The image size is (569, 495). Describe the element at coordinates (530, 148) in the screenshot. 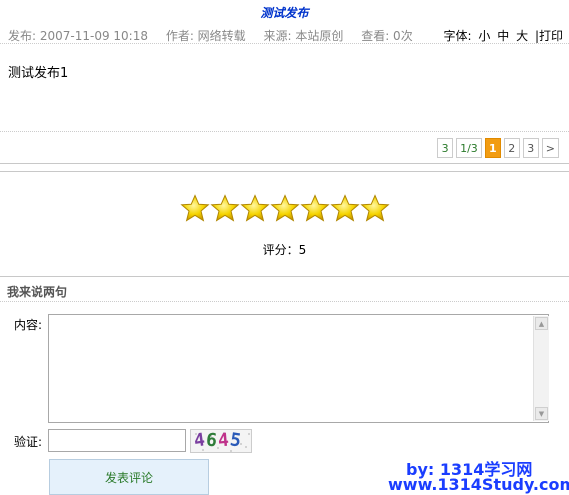

I see `page-3-button: 3` at that location.